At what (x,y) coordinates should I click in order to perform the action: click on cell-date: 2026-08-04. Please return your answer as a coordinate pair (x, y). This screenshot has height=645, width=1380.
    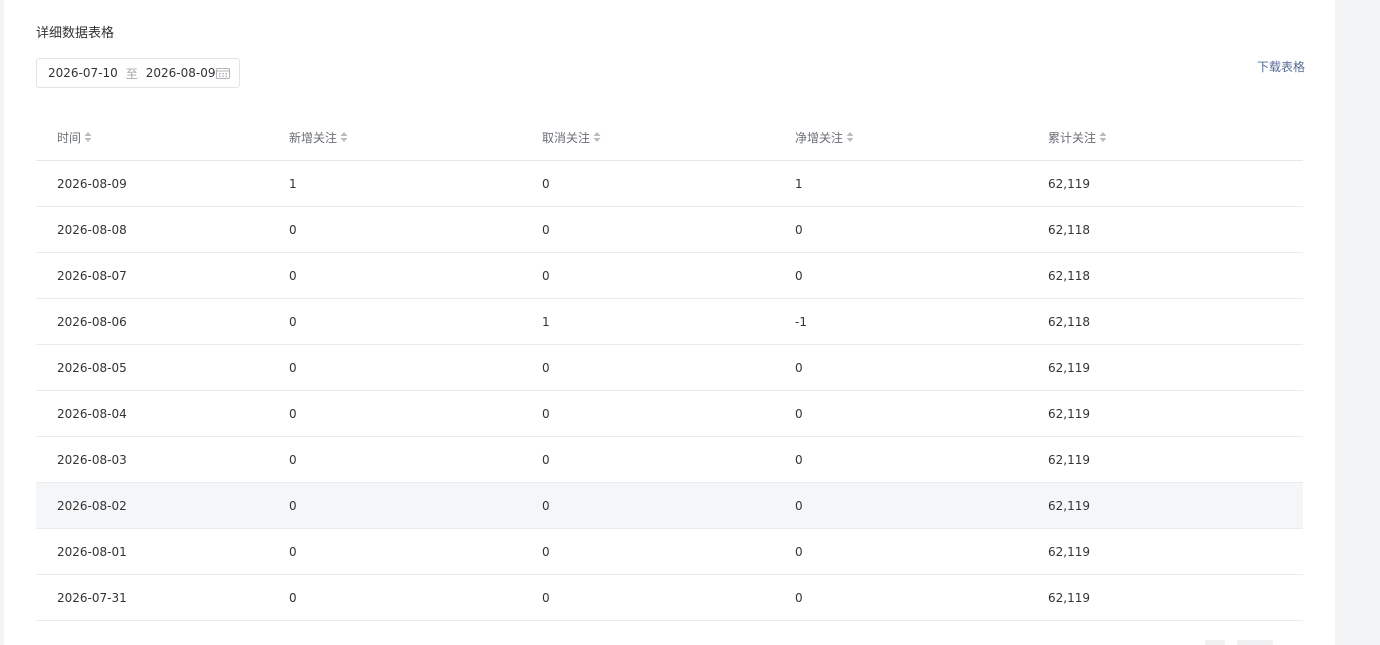
    Looking at the image, I should click on (162, 413).